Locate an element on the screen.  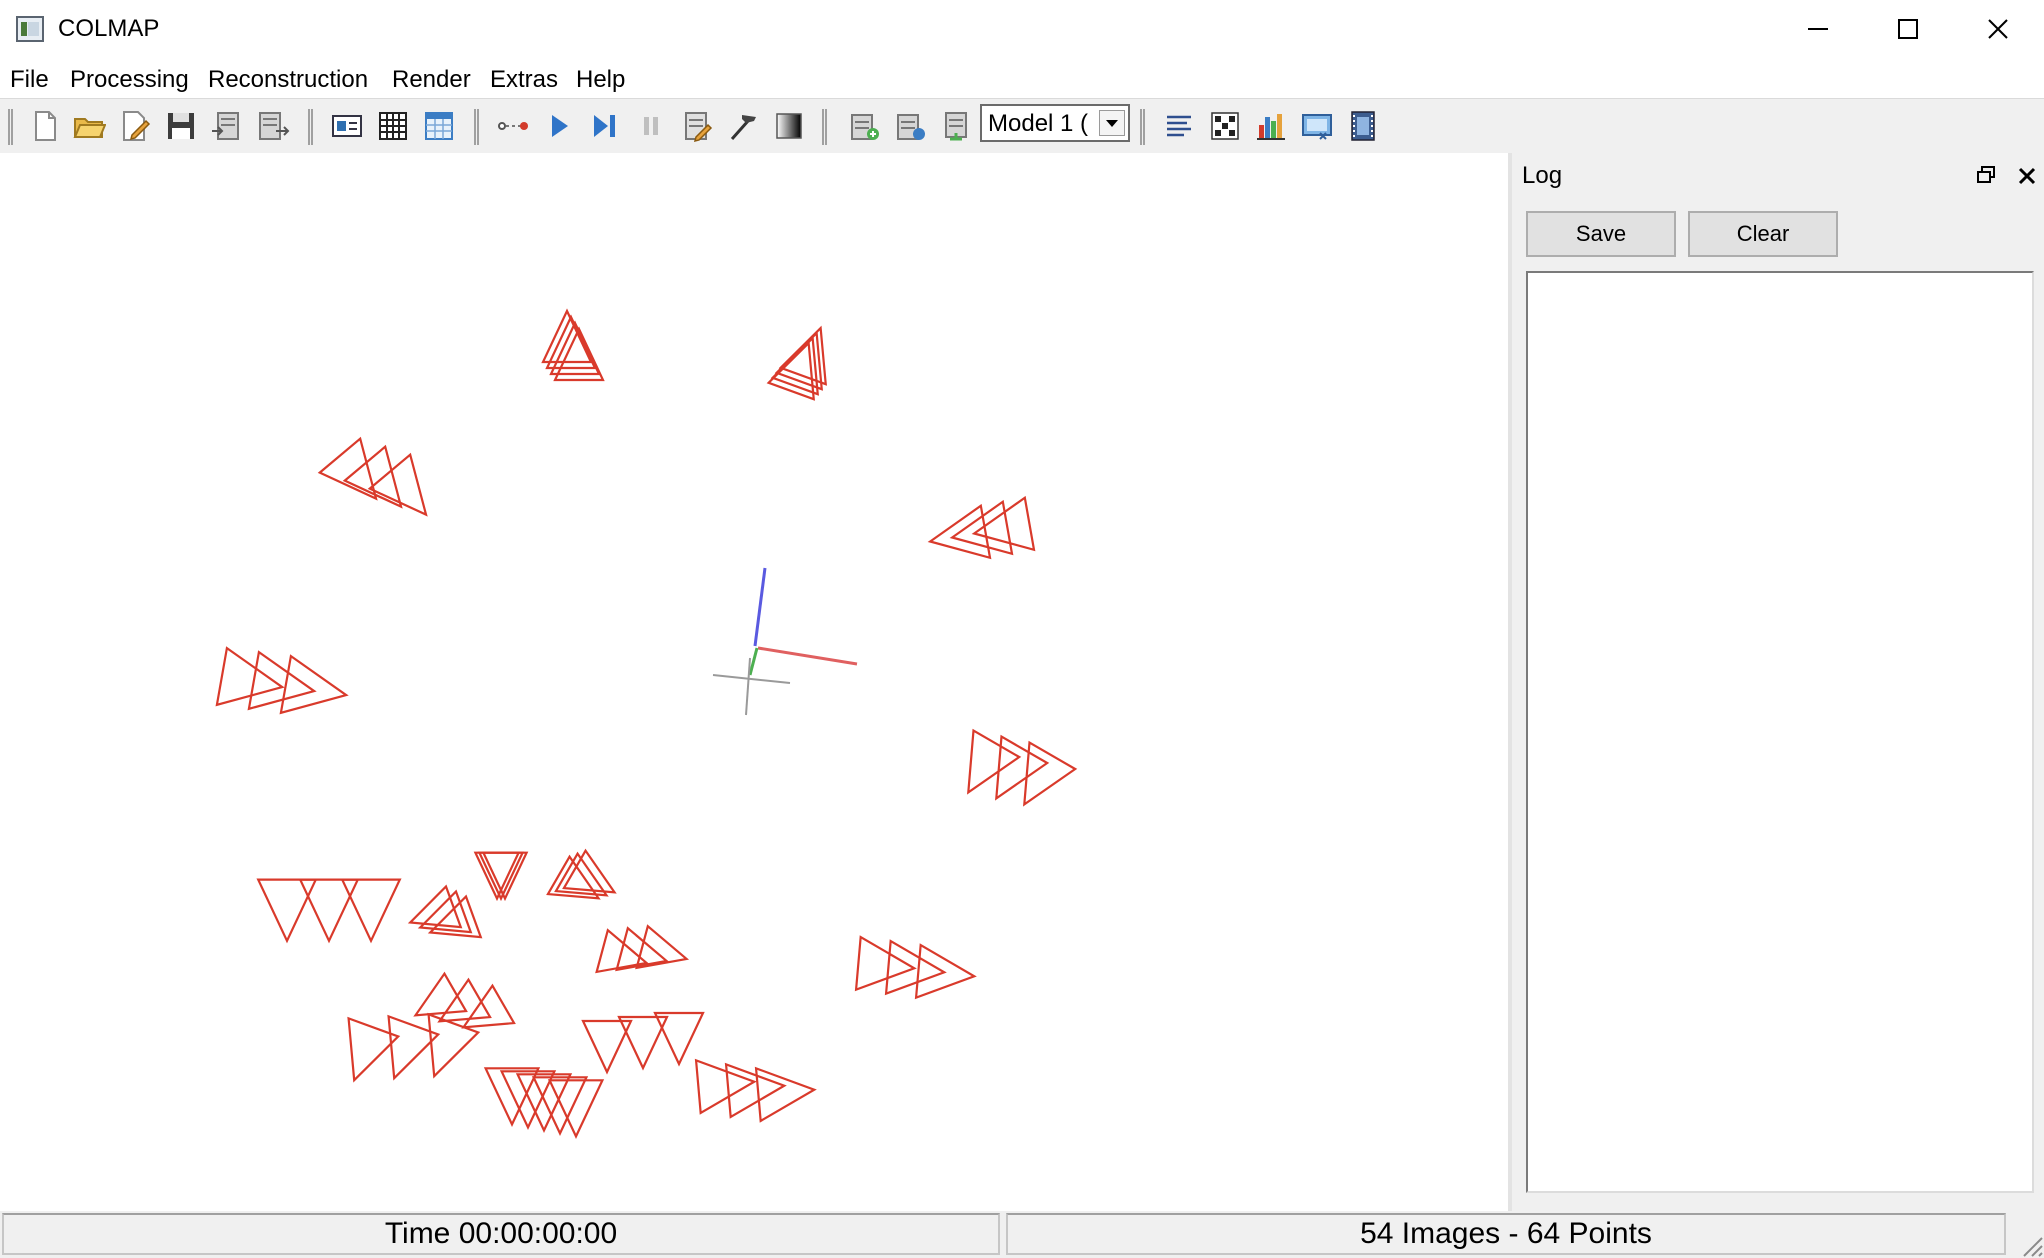
log-panel-title: Log is located at coordinates (1542, 175).